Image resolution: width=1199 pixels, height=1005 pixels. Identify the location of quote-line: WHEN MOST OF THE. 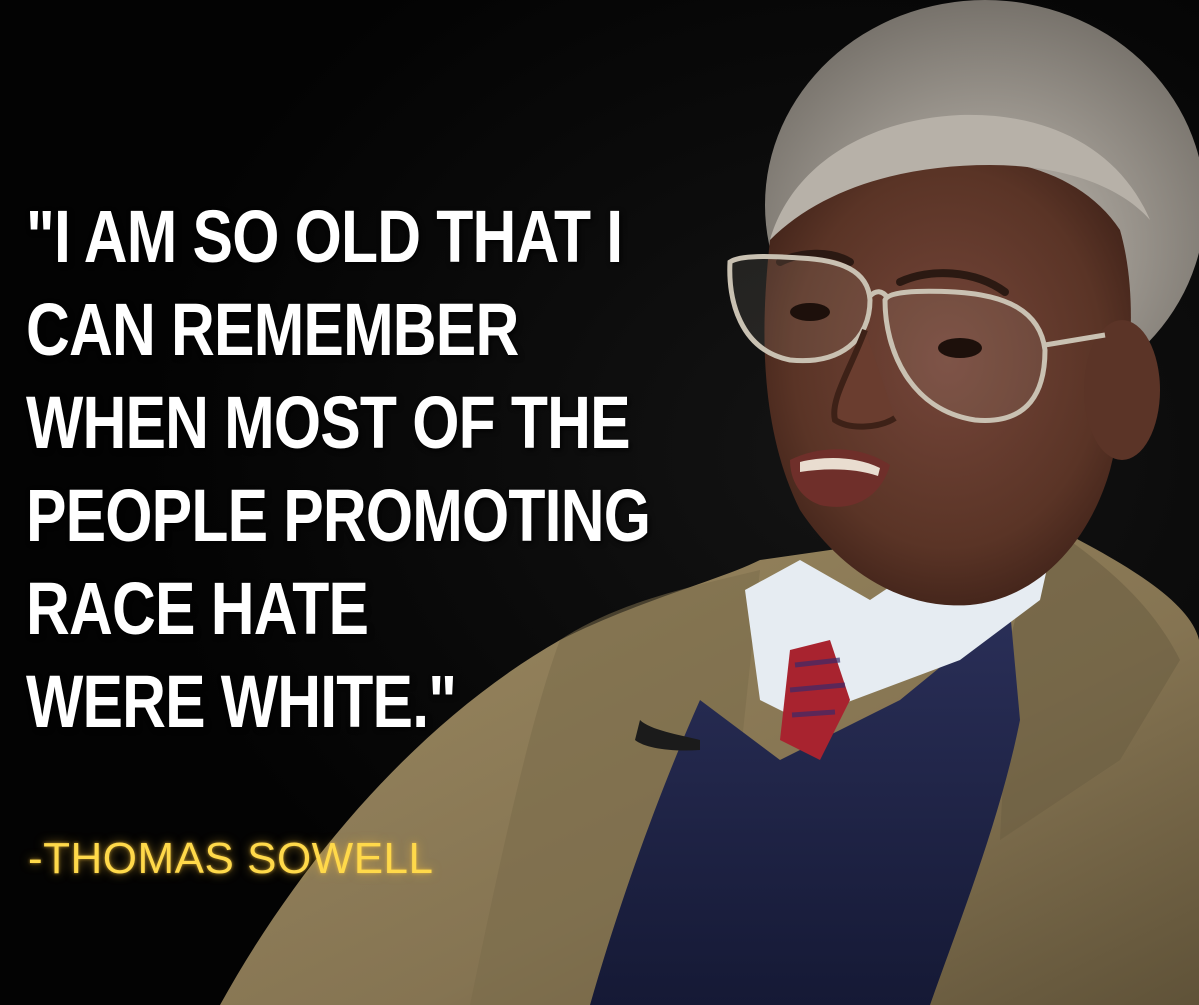
(328, 422).